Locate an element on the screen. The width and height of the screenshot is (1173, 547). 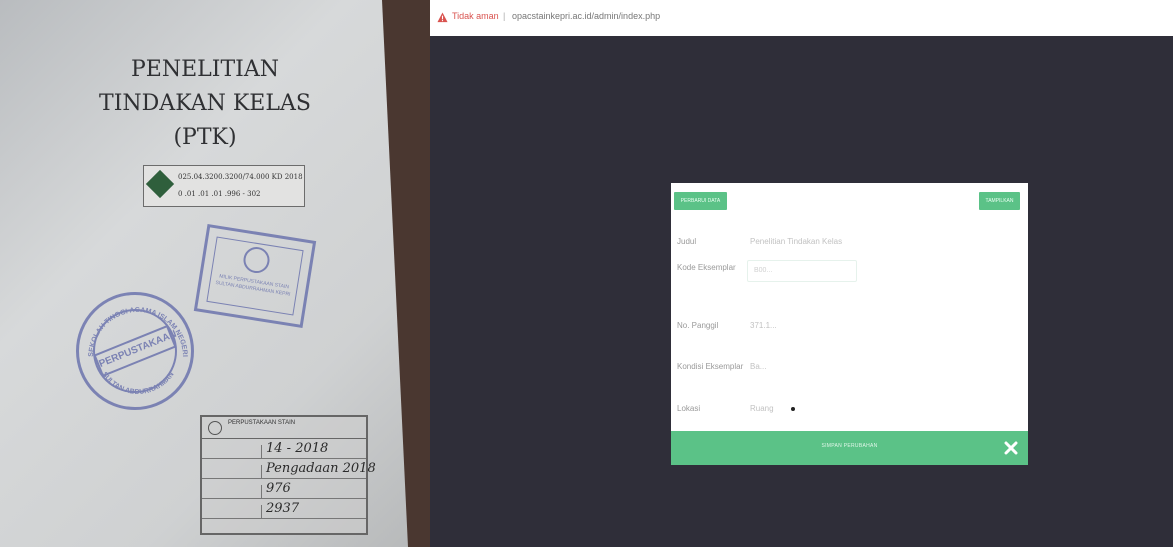
warning-icon is located at coordinates (442, 17).